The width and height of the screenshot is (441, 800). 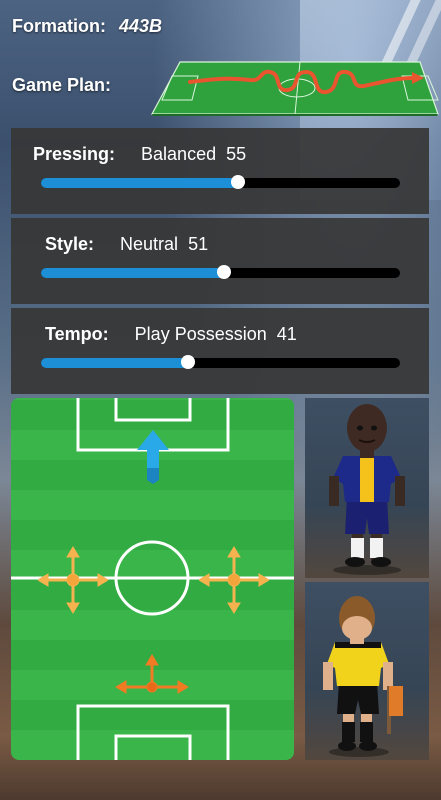 What do you see at coordinates (220, 351) in the screenshot?
I see `tactic-panel: Tempo: Play Possession 41` at bounding box center [220, 351].